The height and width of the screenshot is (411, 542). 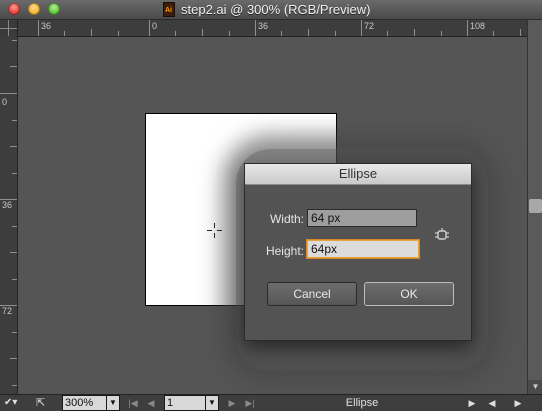 I want to click on horizontal-ruler: 36 0 36 72 108, so click(x=272, y=28).